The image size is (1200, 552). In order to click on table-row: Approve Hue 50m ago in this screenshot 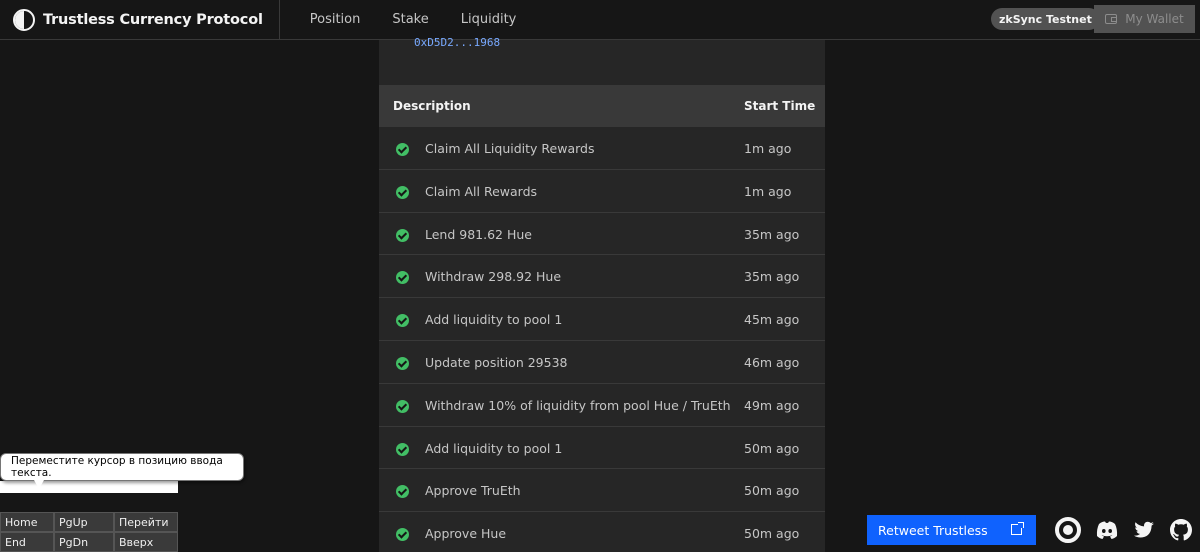, I will do `click(602, 532)`.